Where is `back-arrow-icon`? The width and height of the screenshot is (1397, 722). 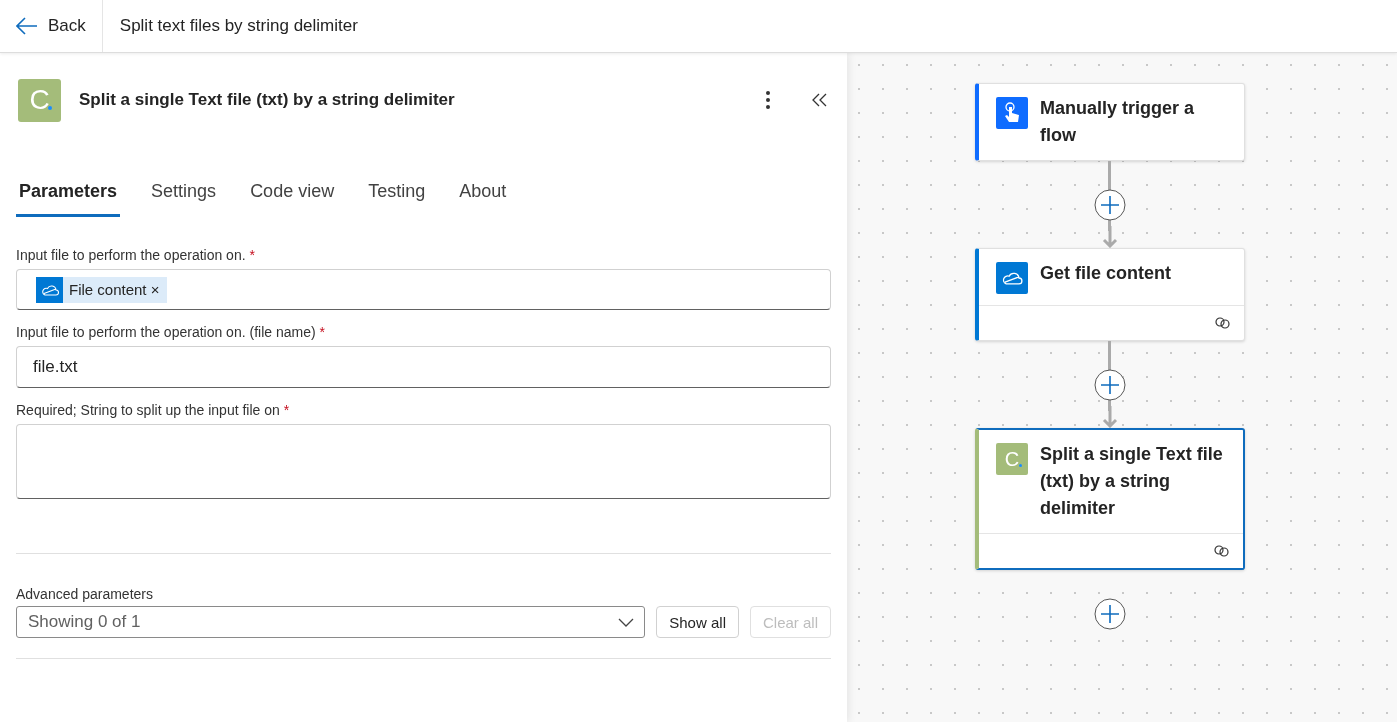 back-arrow-icon is located at coordinates (27, 26).